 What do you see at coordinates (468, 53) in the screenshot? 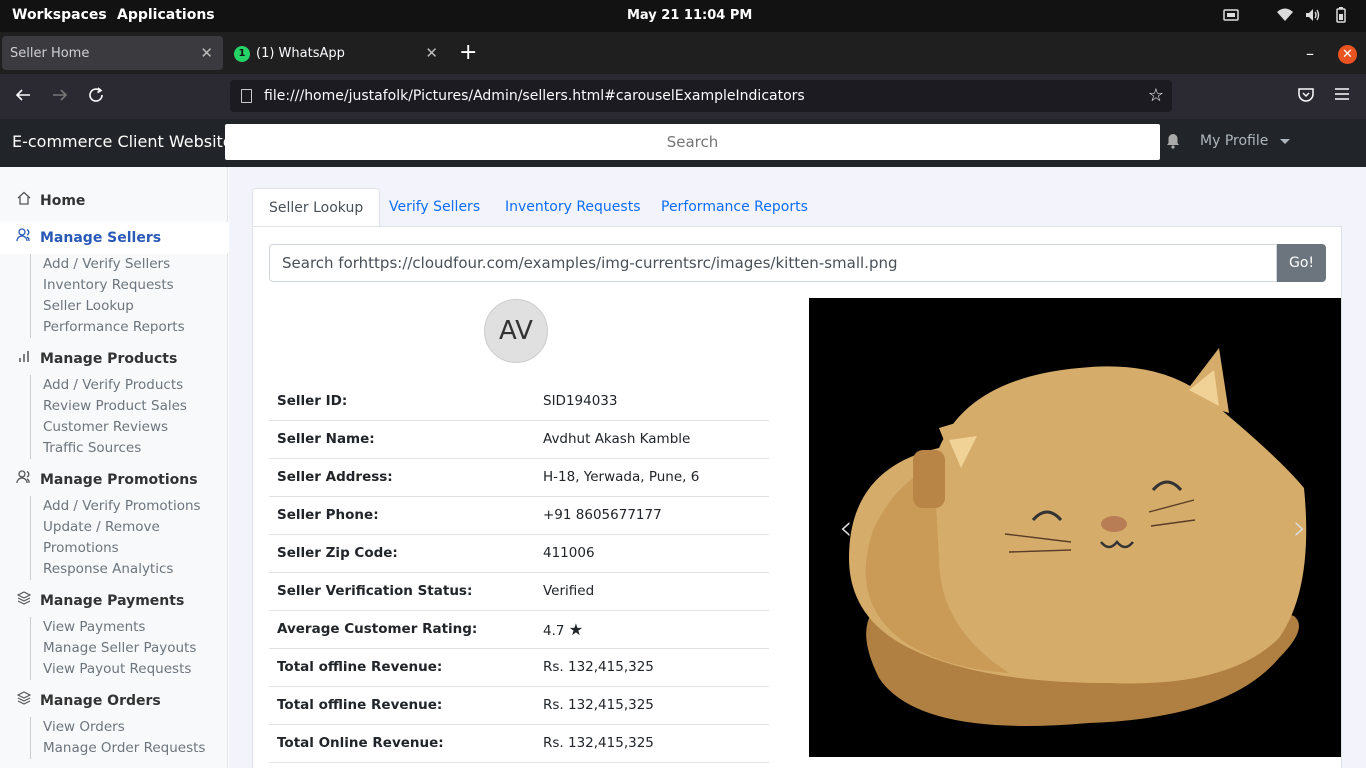
I see `new-tab-icon: +` at bounding box center [468, 53].